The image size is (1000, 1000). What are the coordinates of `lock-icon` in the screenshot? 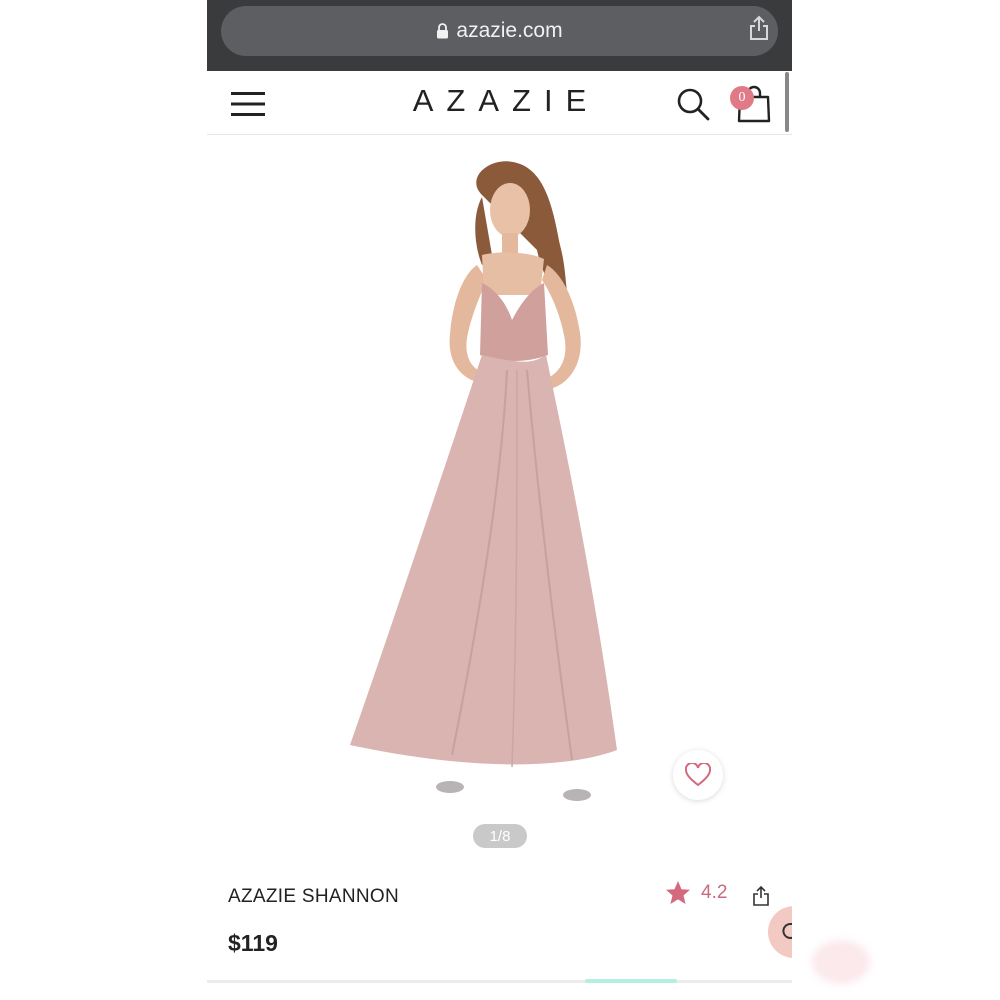 It's located at (443, 31).